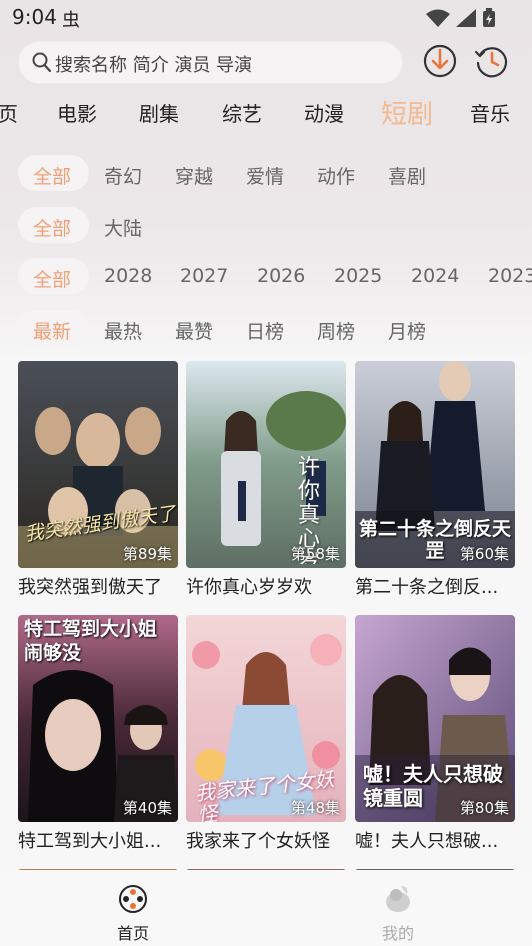  I want to click on poster-title-art: 特工驾到大小姐闹够没, so click(91, 641).